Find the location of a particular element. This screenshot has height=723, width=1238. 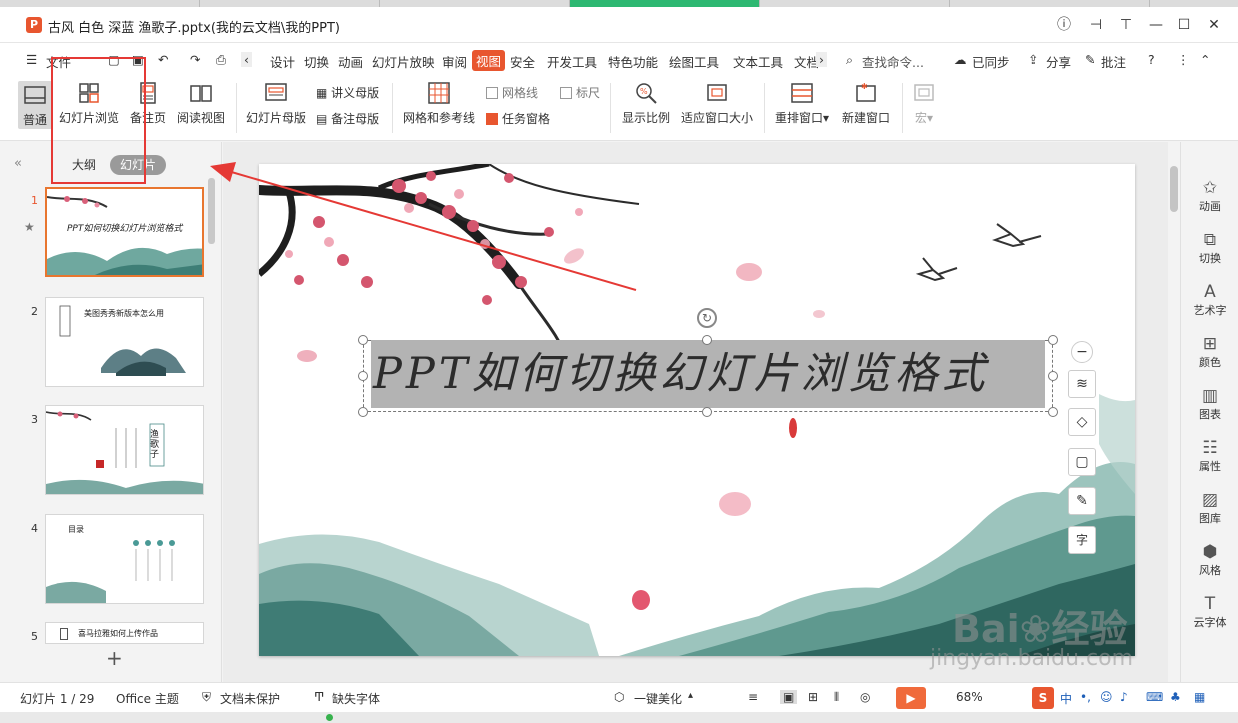

annotation-arrow-icon is located at coordinates (423, 226).